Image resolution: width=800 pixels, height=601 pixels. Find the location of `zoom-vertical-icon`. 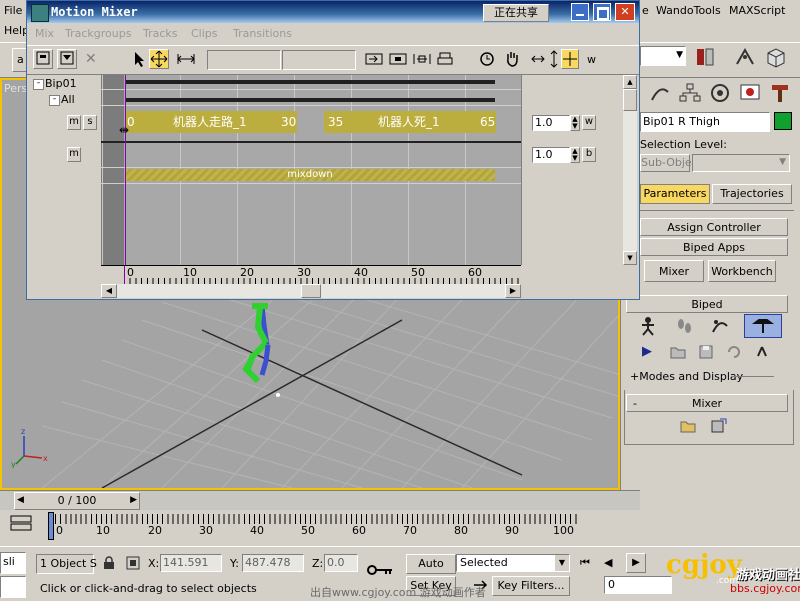

zoom-vertical-icon is located at coordinates (554, 60).